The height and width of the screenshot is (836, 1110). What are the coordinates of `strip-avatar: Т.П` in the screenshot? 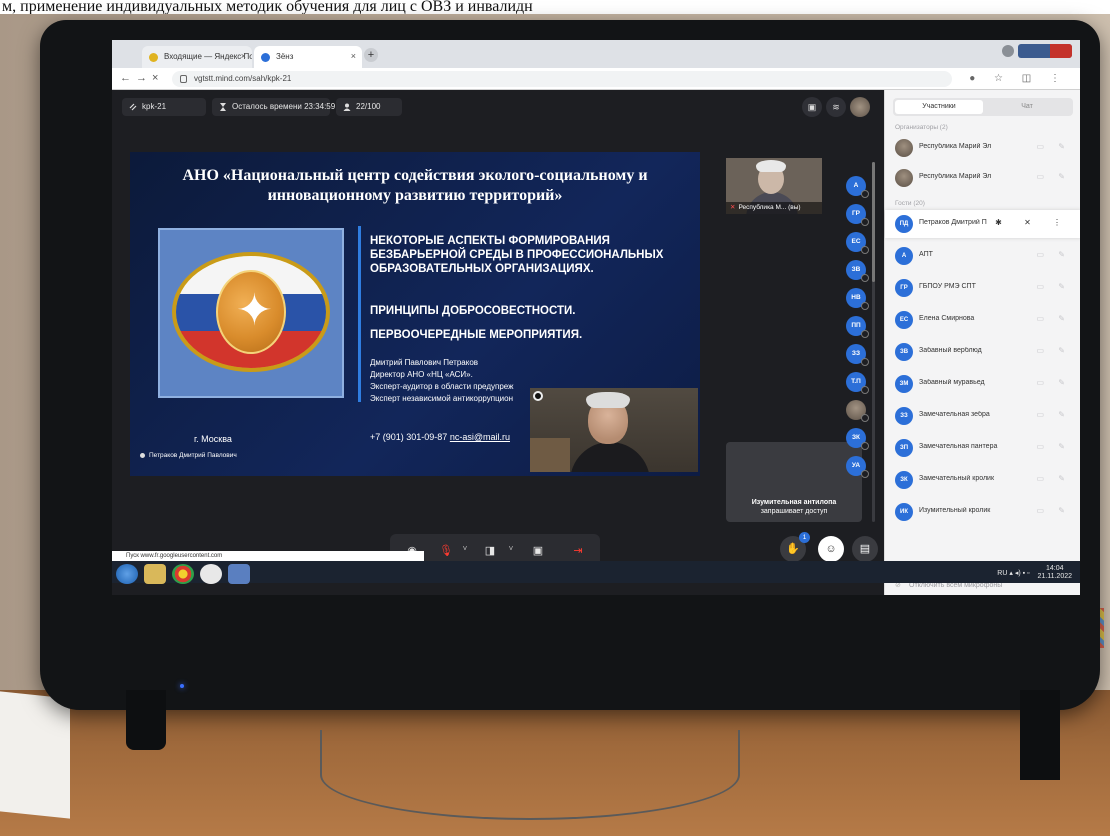 It's located at (857, 383).